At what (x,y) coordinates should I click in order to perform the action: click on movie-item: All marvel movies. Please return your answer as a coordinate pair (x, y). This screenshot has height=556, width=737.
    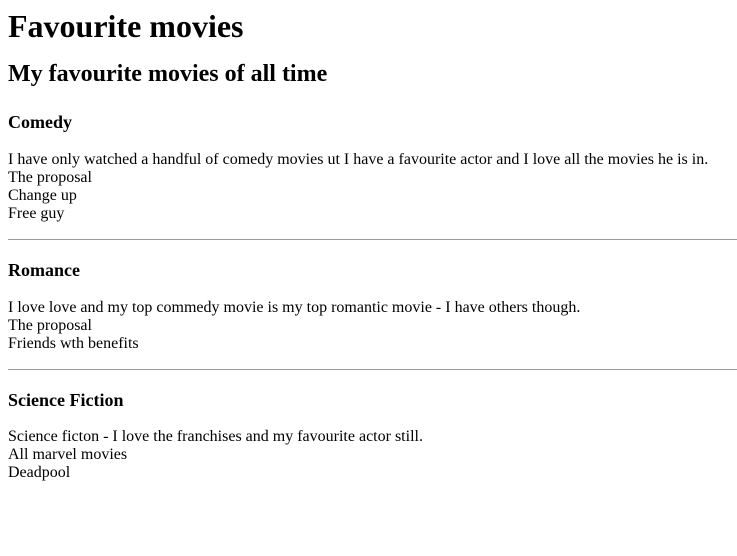
    Looking at the image, I should click on (68, 455).